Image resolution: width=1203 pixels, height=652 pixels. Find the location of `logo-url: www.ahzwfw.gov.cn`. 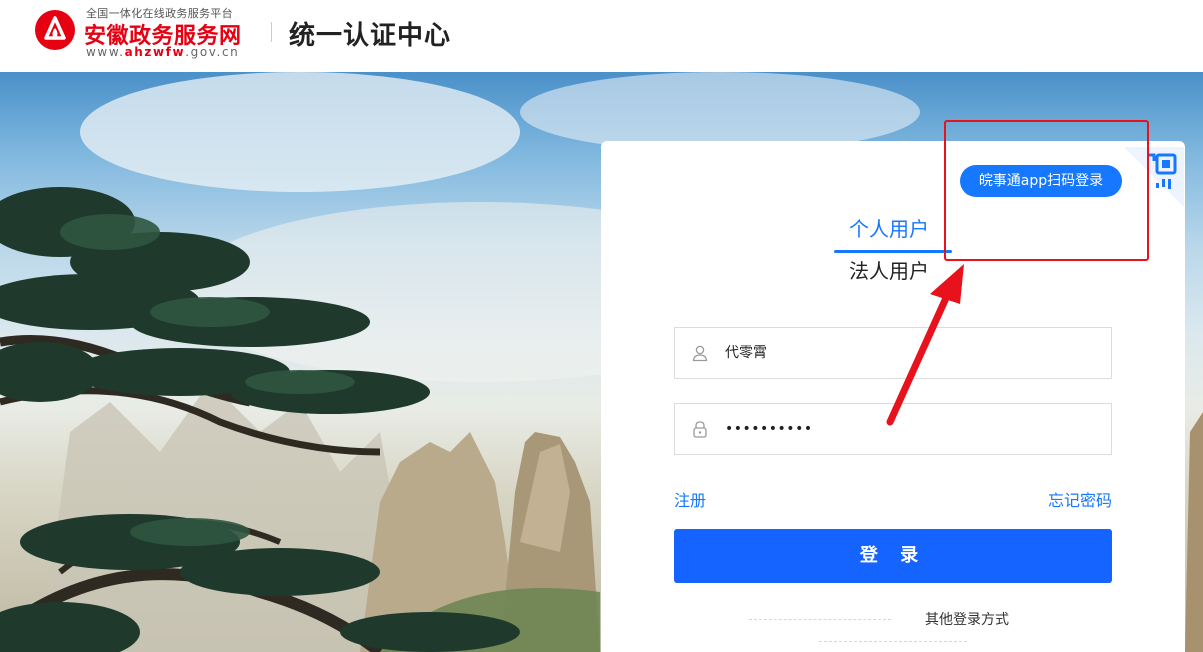

logo-url: www.ahzwfw.gov.cn is located at coordinates (162, 52).